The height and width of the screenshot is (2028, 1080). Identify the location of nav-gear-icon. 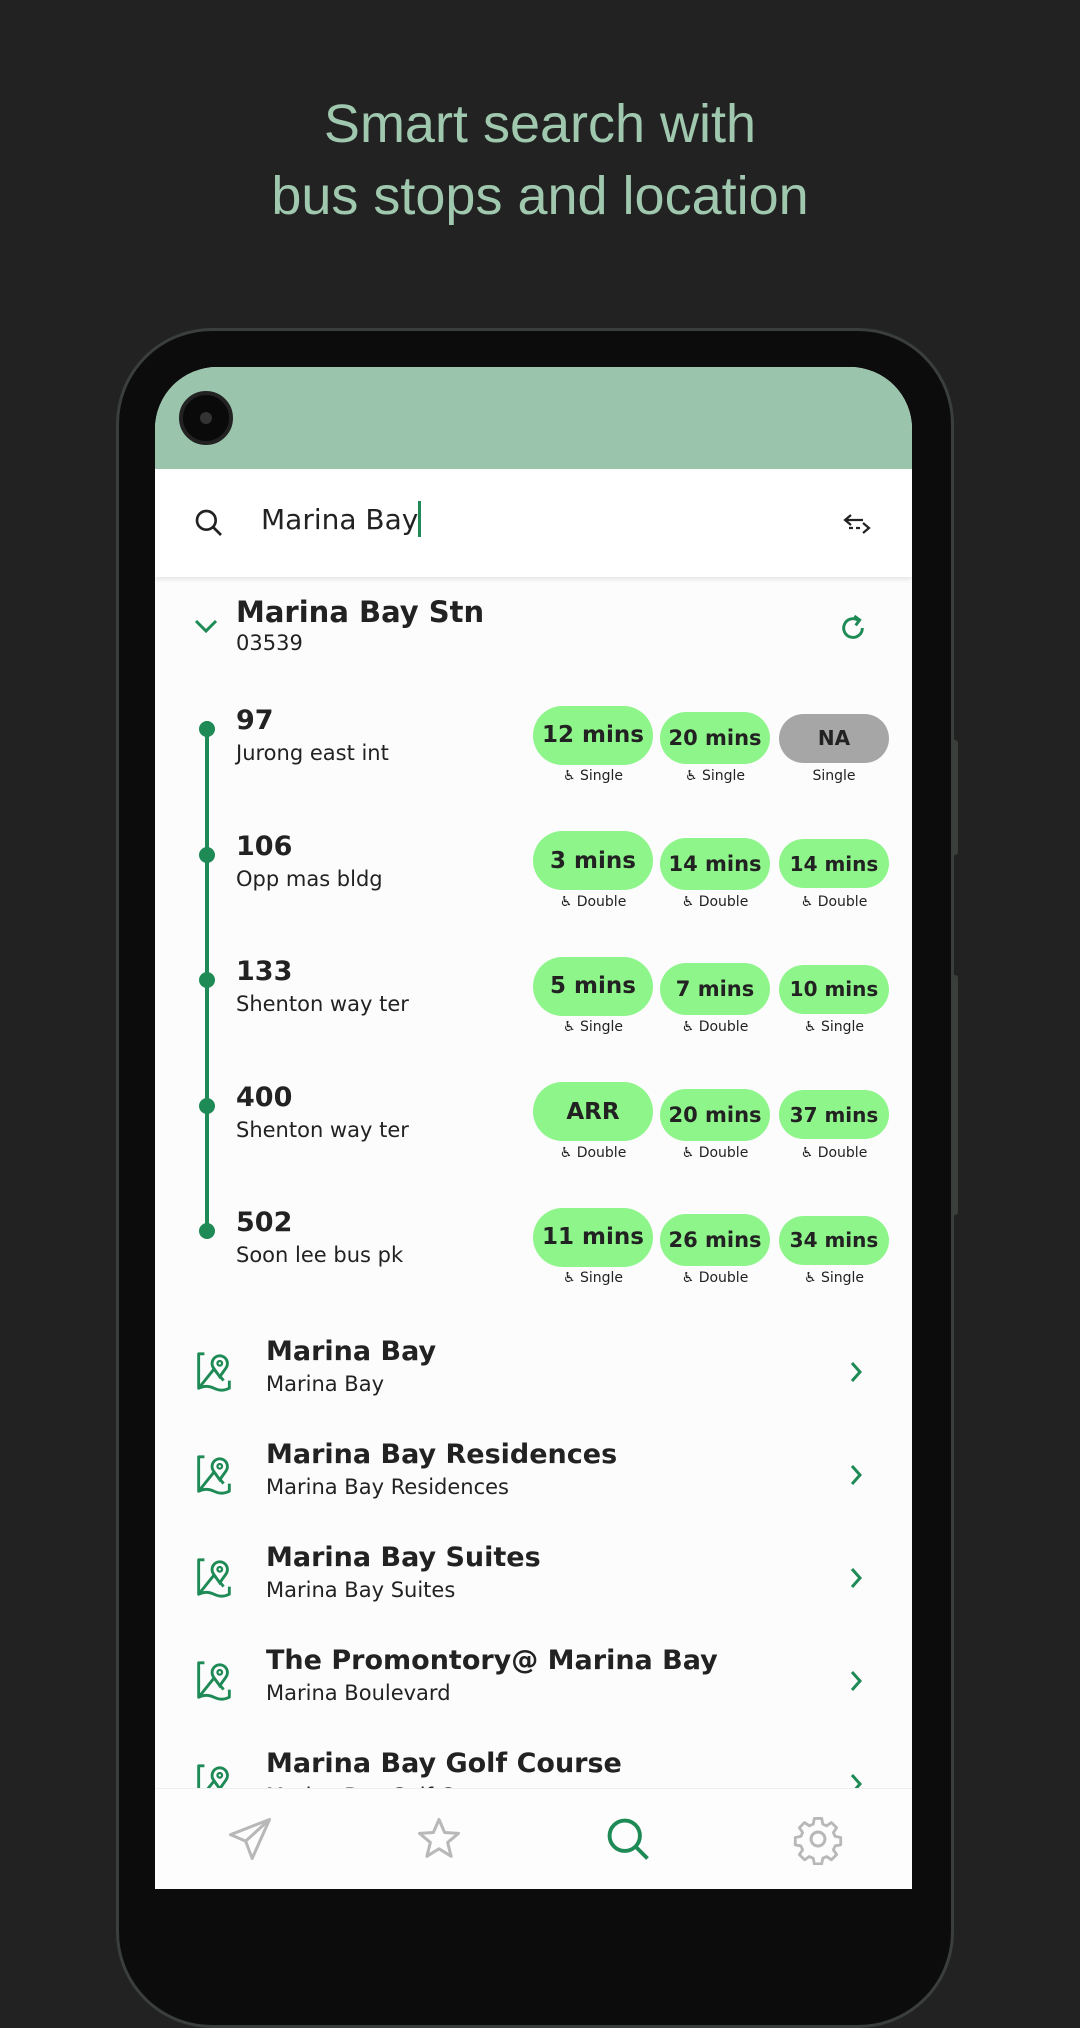
(818, 1839).